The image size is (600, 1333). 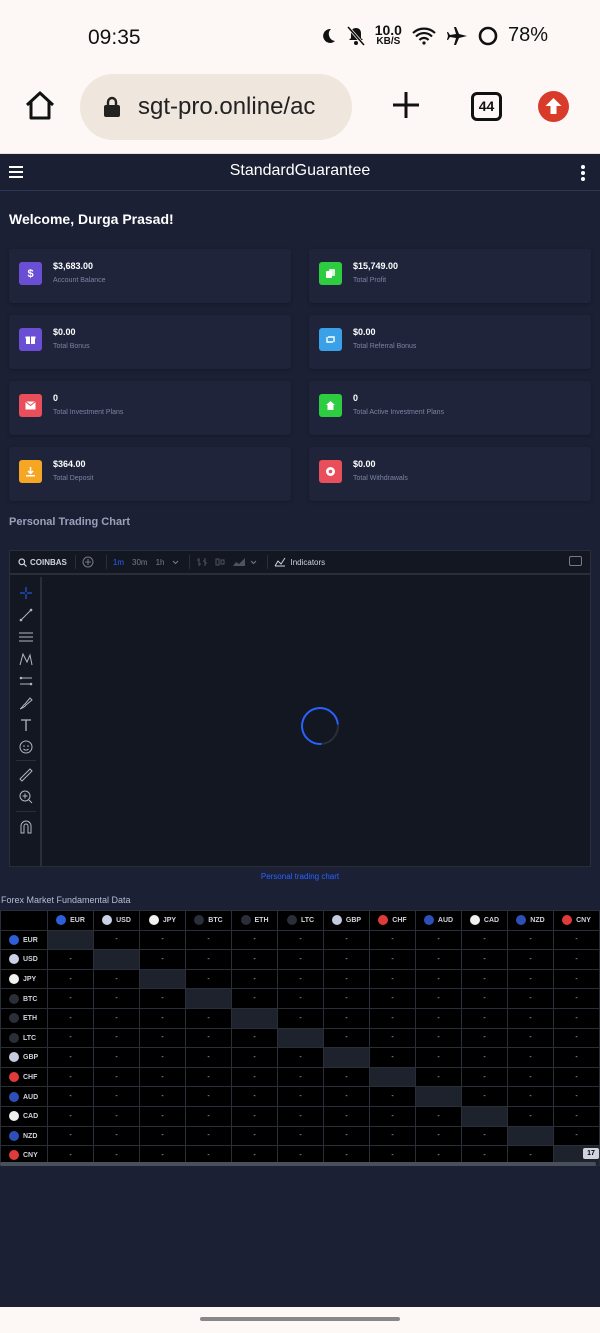 What do you see at coordinates (202, 562) in the screenshot?
I see `bar-style-icon` at bounding box center [202, 562].